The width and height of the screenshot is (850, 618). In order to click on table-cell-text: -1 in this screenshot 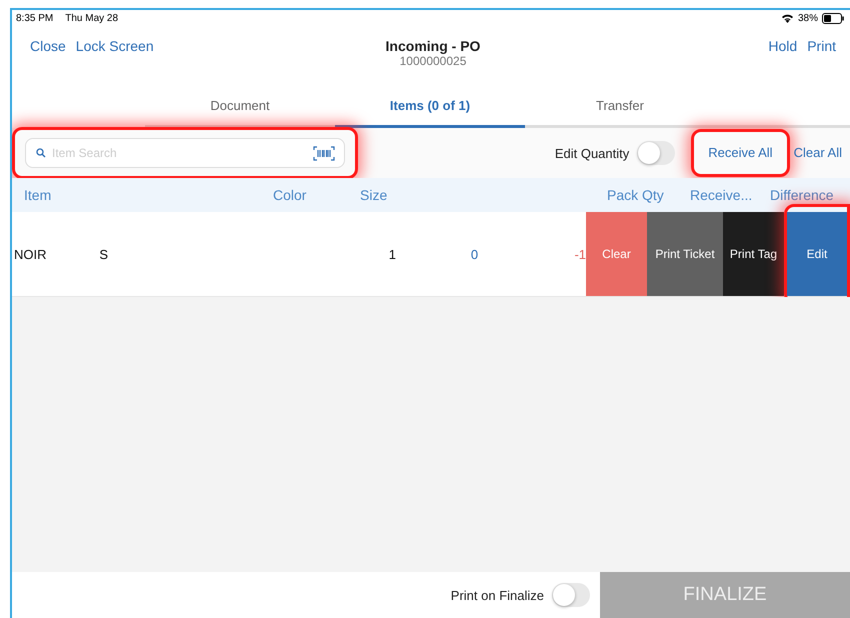, I will do `click(579, 254)`.